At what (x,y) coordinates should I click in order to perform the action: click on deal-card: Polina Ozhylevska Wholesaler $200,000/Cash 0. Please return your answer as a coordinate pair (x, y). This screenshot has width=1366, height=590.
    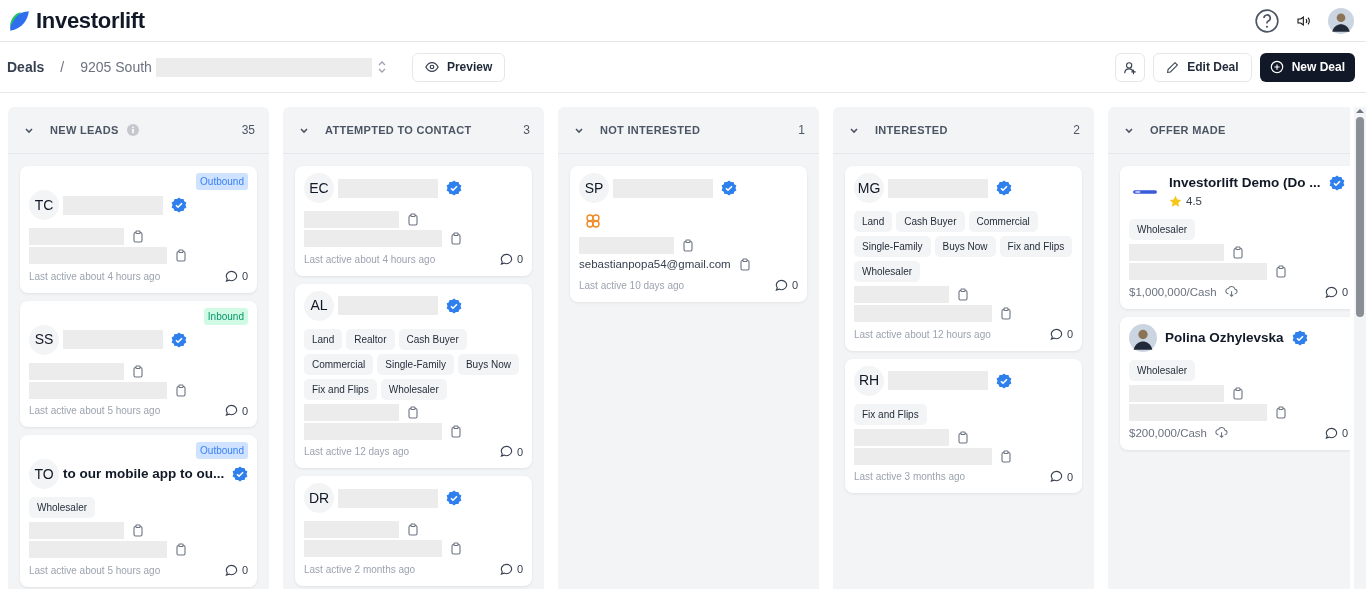
    Looking at the image, I should click on (1235, 383).